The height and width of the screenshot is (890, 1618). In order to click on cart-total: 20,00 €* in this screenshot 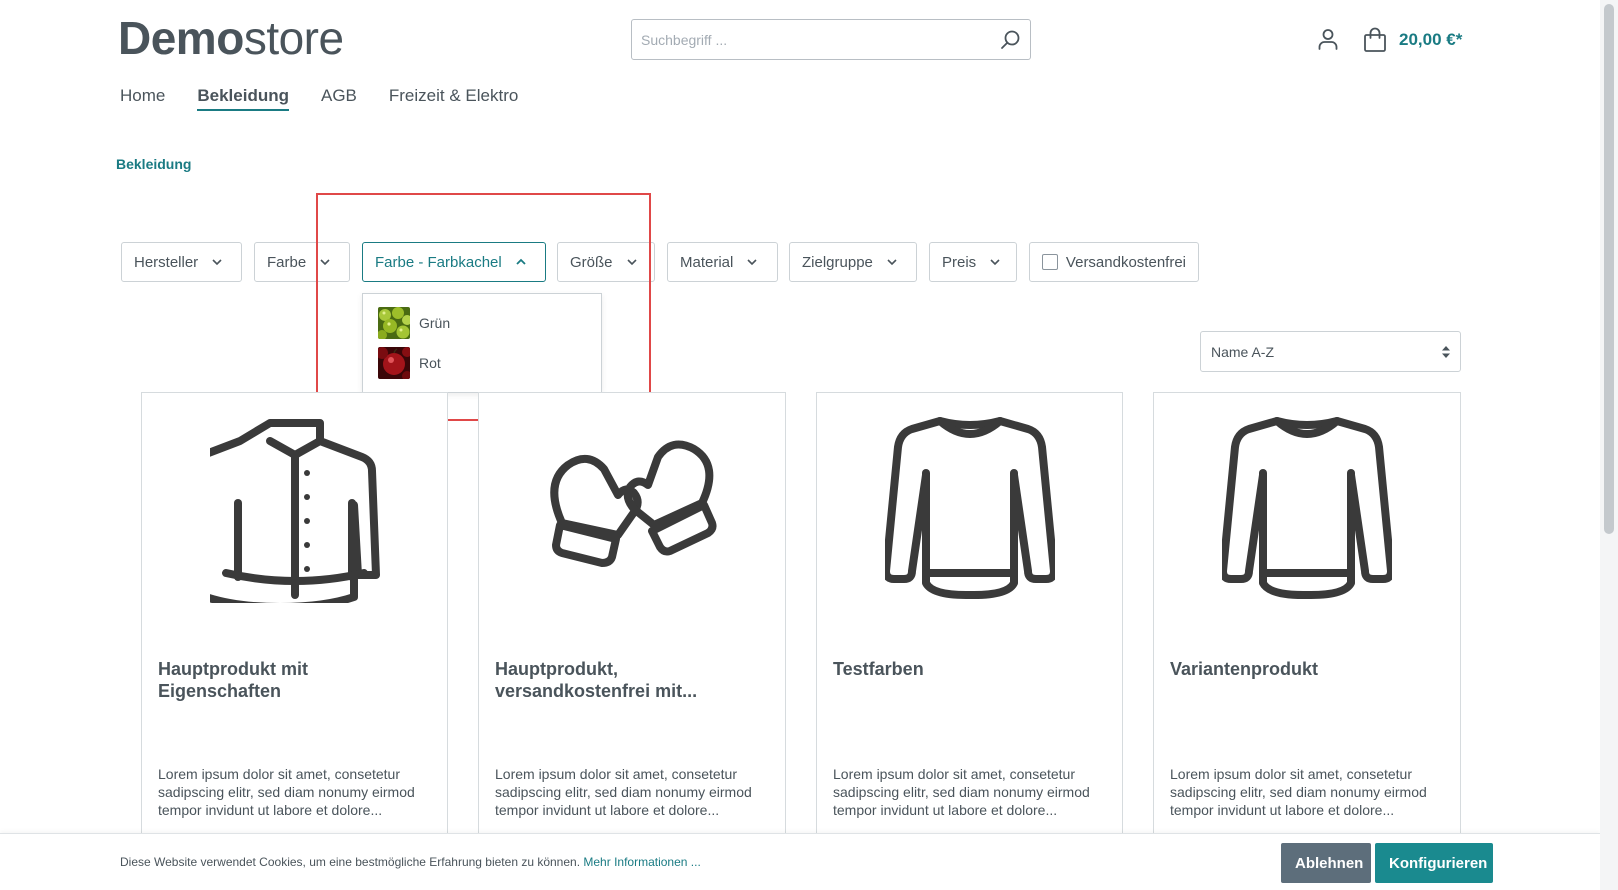, I will do `click(1431, 39)`.